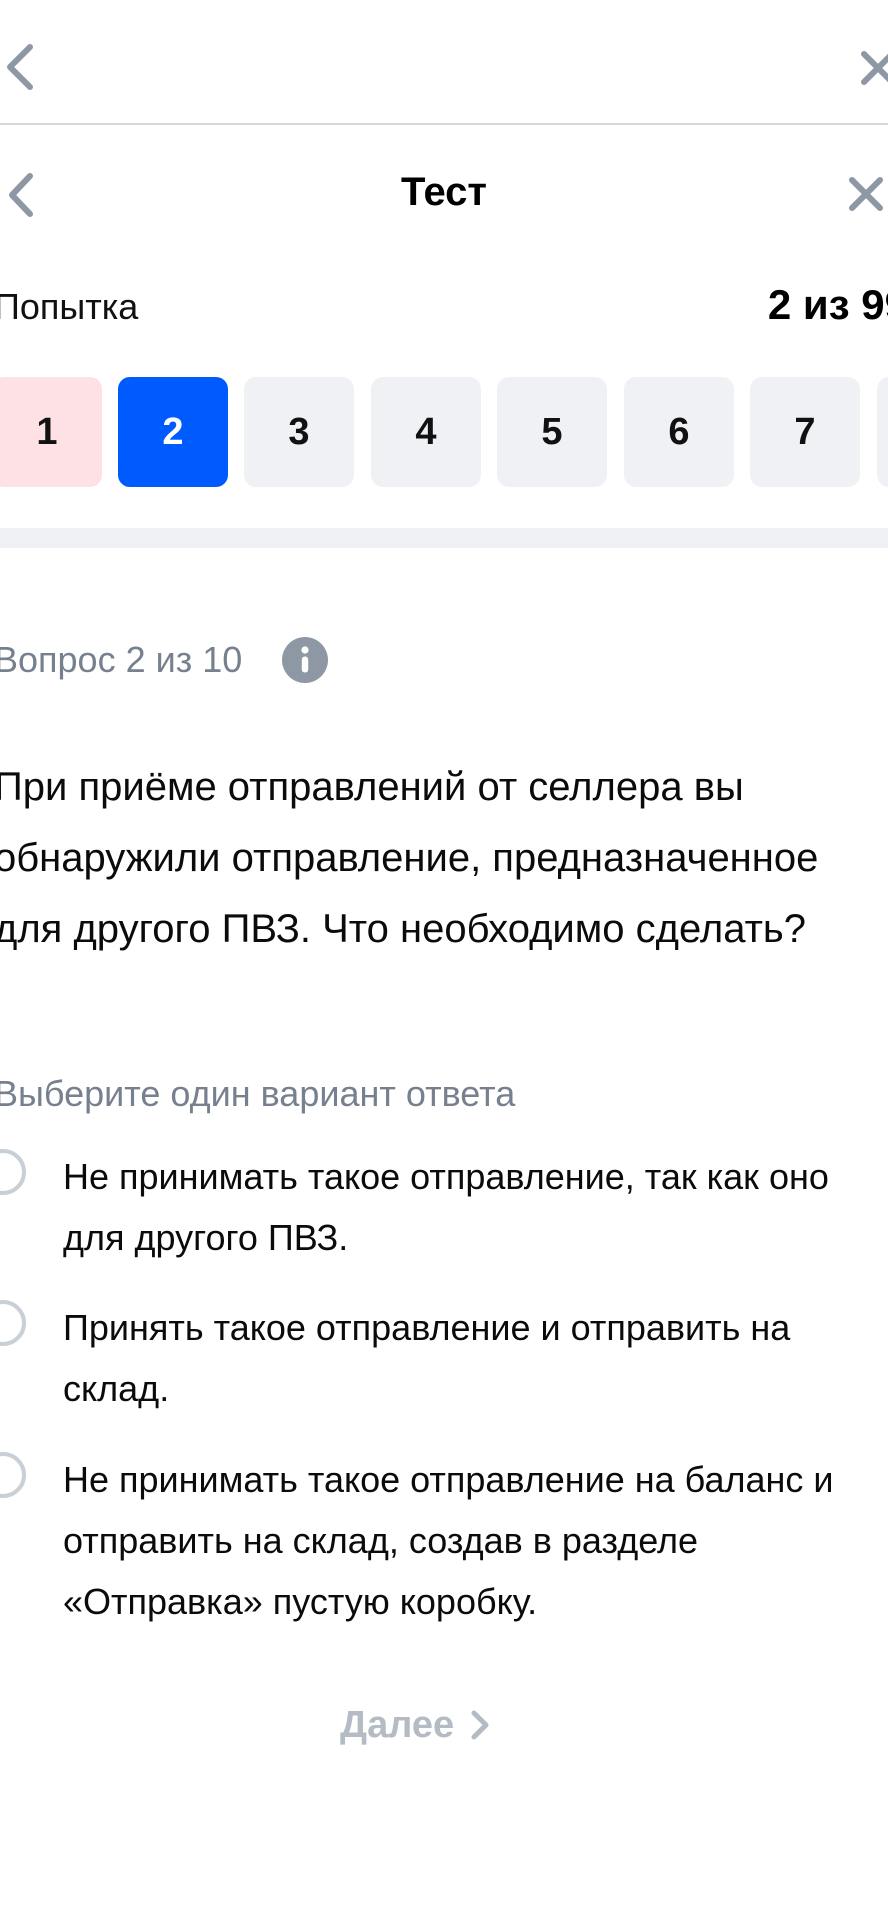 The image size is (888, 1920). I want to click on question-nav: 1 2 3 4 5 6 7 8, so click(444, 433).